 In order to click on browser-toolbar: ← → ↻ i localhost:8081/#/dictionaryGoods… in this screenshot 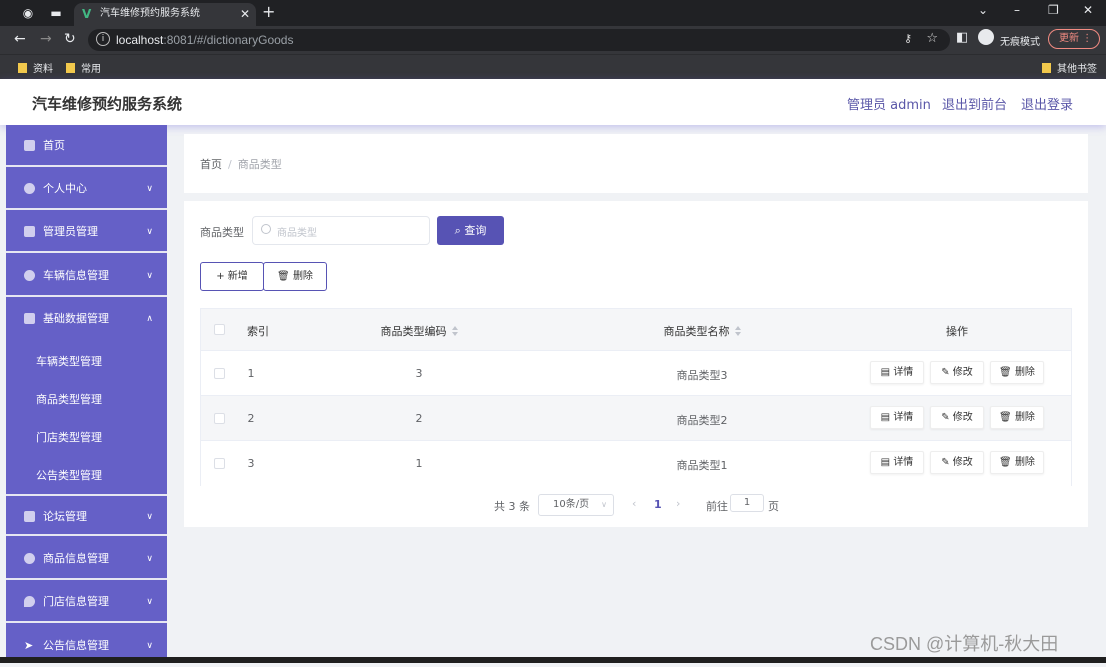, I will do `click(553, 40)`.